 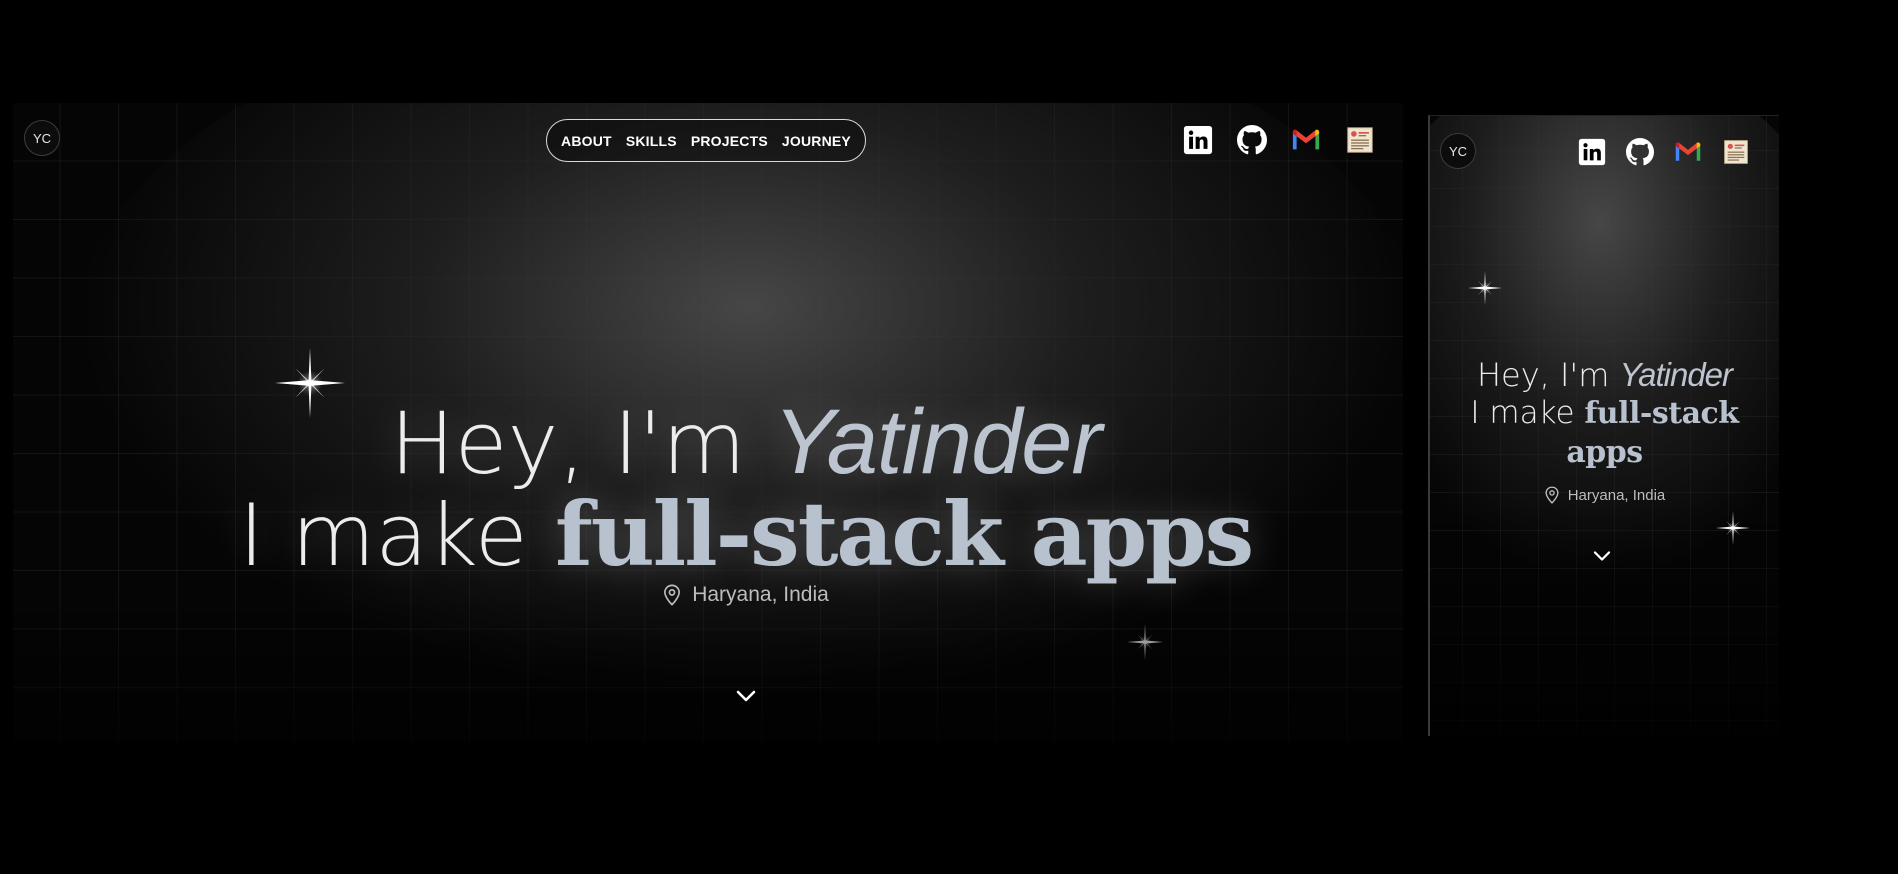 I want to click on bottom-fade, so click(x=708, y=668).